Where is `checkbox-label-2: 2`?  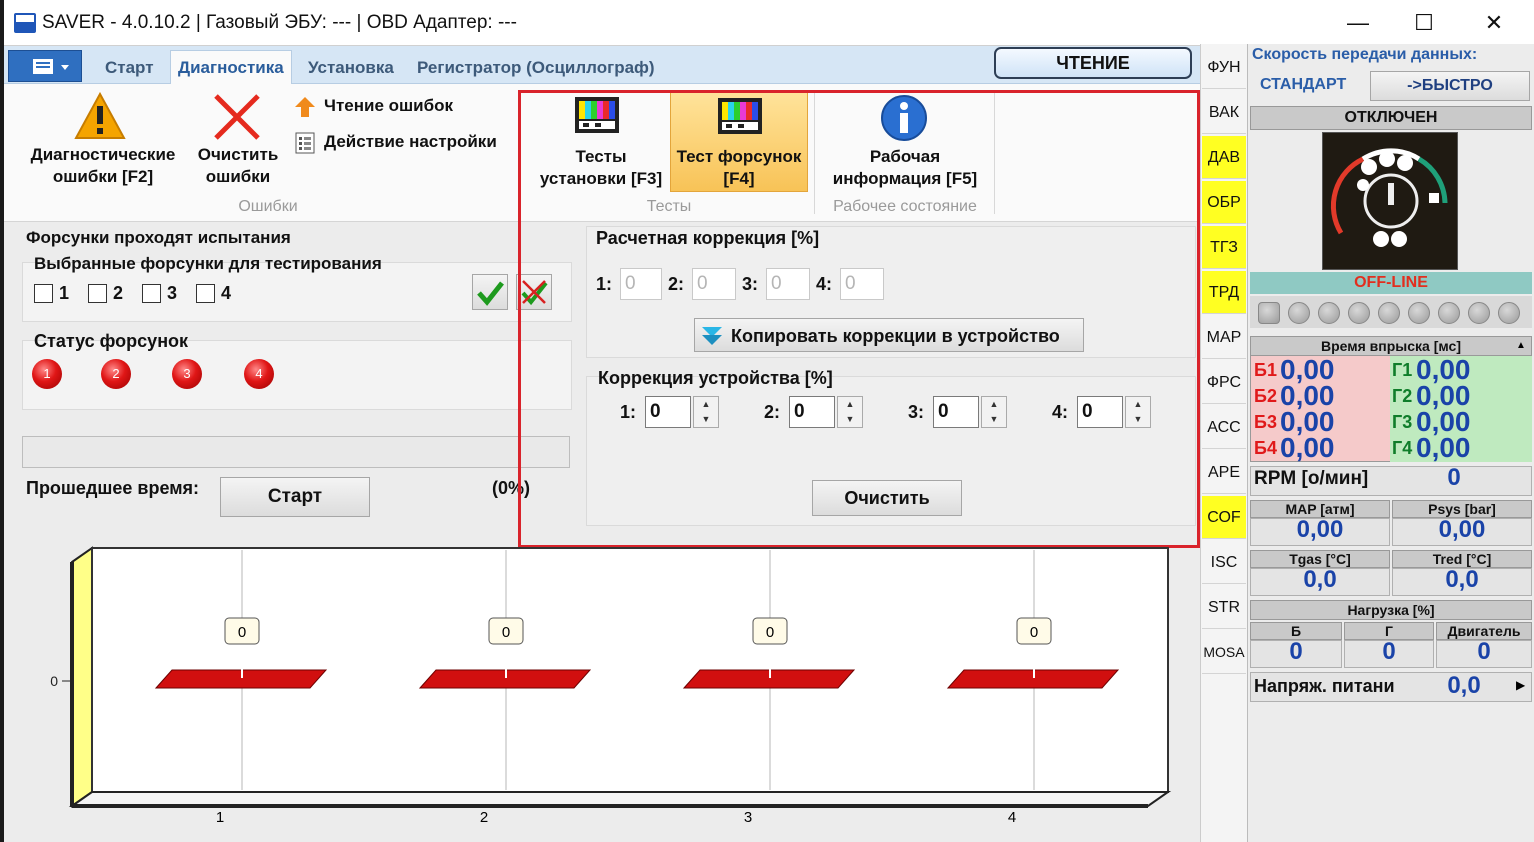
checkbox-label-2: 2 is located at coordinates (118, 293).